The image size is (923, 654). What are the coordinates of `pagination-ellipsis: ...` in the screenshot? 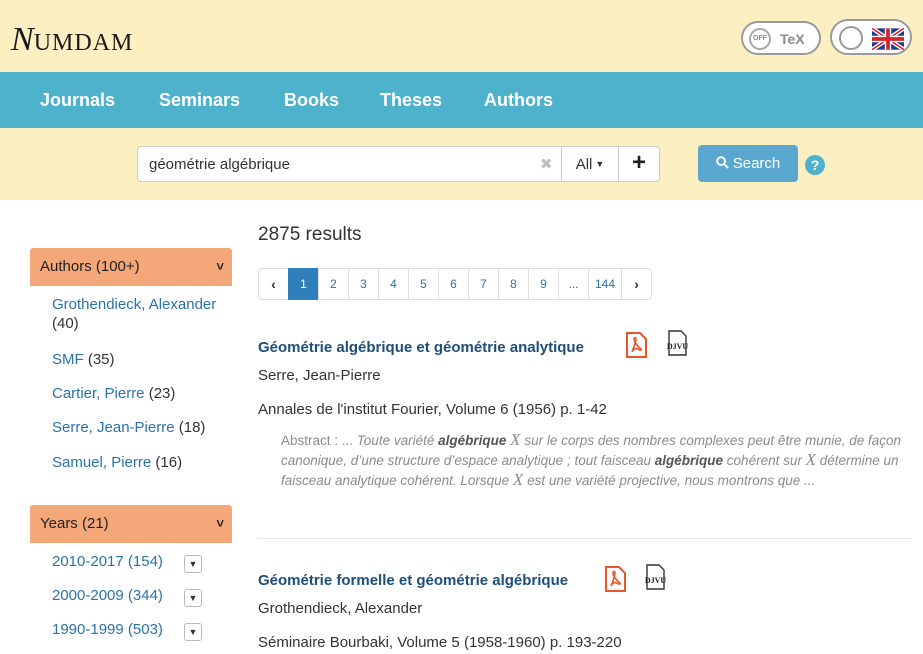 It's located at (573, 284).